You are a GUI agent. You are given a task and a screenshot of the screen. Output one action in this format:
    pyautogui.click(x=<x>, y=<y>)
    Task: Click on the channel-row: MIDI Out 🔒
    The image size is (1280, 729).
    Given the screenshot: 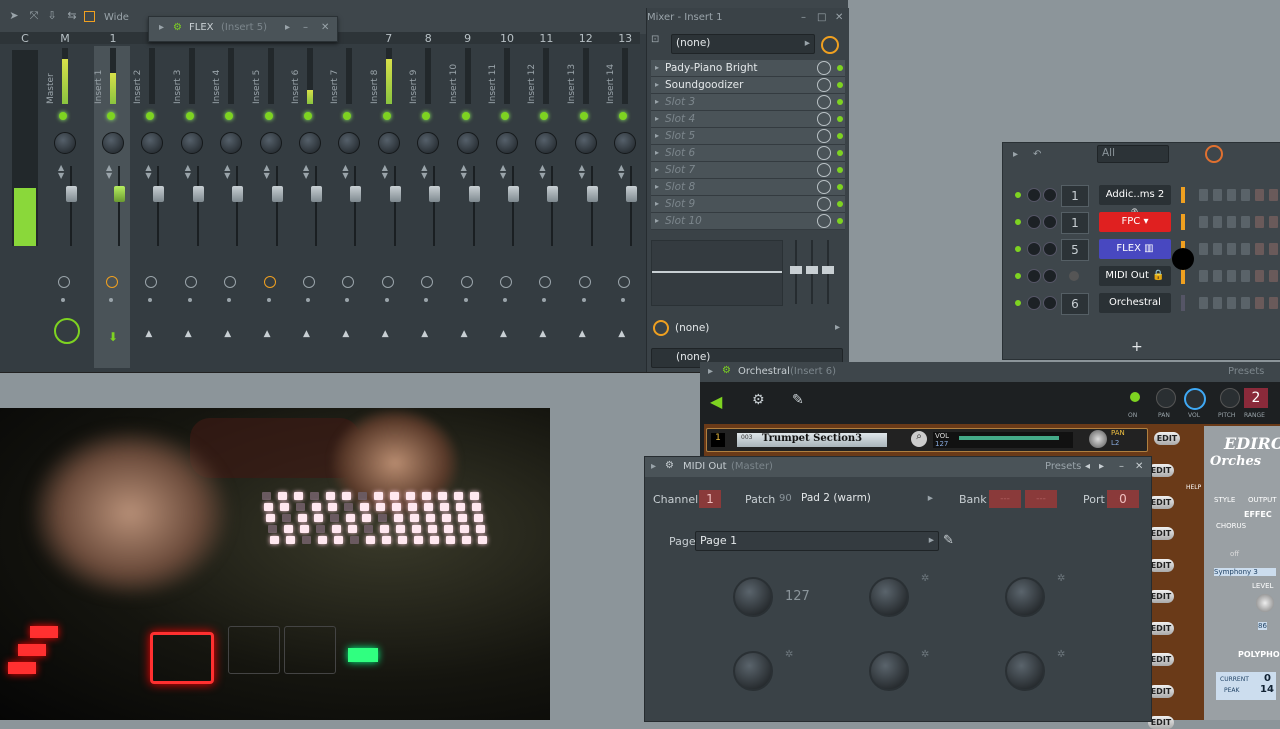 What is the action you would take?
    pyautogui.click(x=1141, y=276)
    